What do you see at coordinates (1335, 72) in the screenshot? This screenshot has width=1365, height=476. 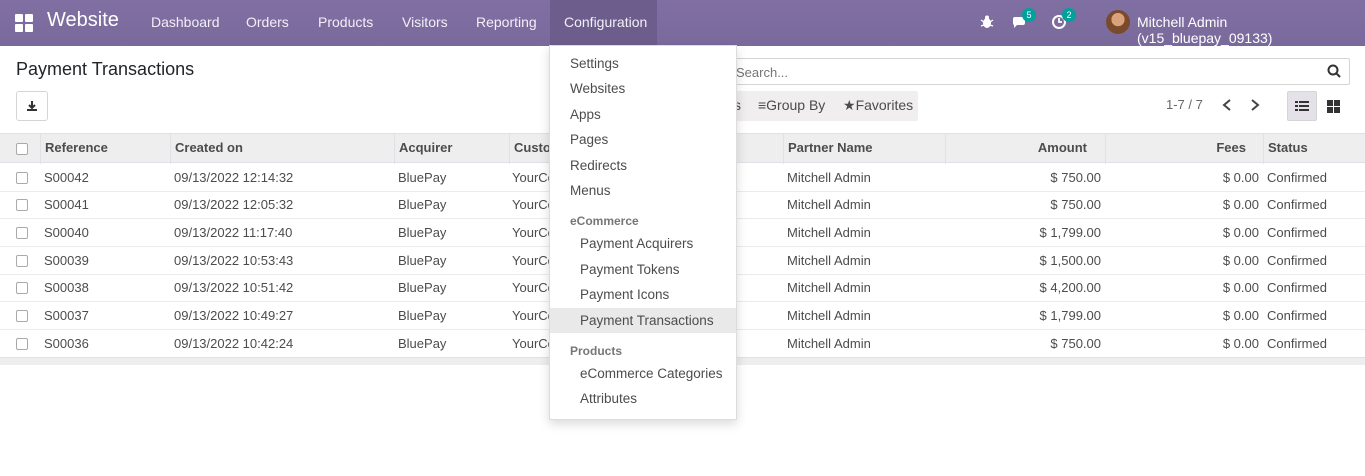 I see `search-icon` at bounding box center [1335, 72].